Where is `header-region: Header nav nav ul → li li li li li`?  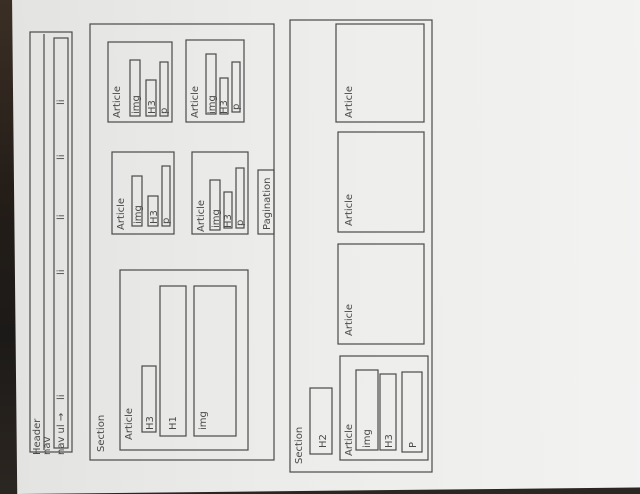 header-region: Header nav nav ul → li li li li li is located at coordinates (51, 243).